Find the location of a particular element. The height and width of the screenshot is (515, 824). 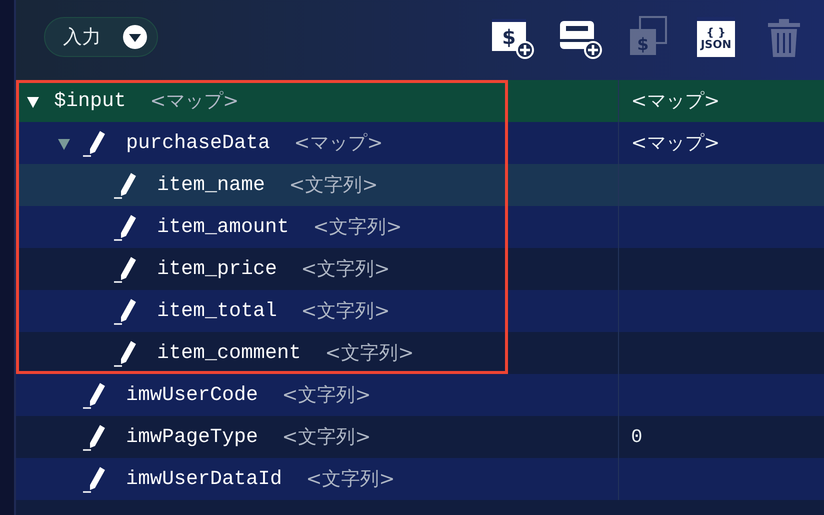

tree-row: imwPageType <文字列> 0 is located at coordinates (420, 437).